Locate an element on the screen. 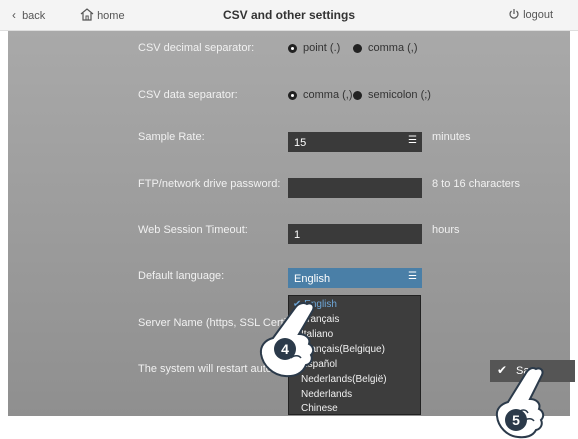 Image resolution: width=578 pixels, height=439 pixels. logout-label: logout is located at coordinates (538, 15).